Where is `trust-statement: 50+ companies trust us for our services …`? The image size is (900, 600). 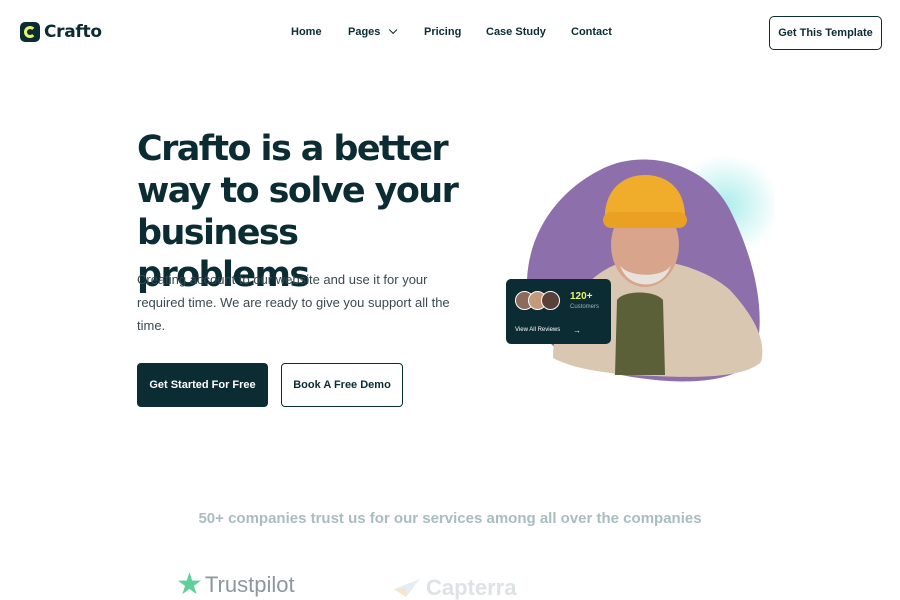 trust-statement: 50+ companies trust us for our services … is located at coordinates (450, 518).